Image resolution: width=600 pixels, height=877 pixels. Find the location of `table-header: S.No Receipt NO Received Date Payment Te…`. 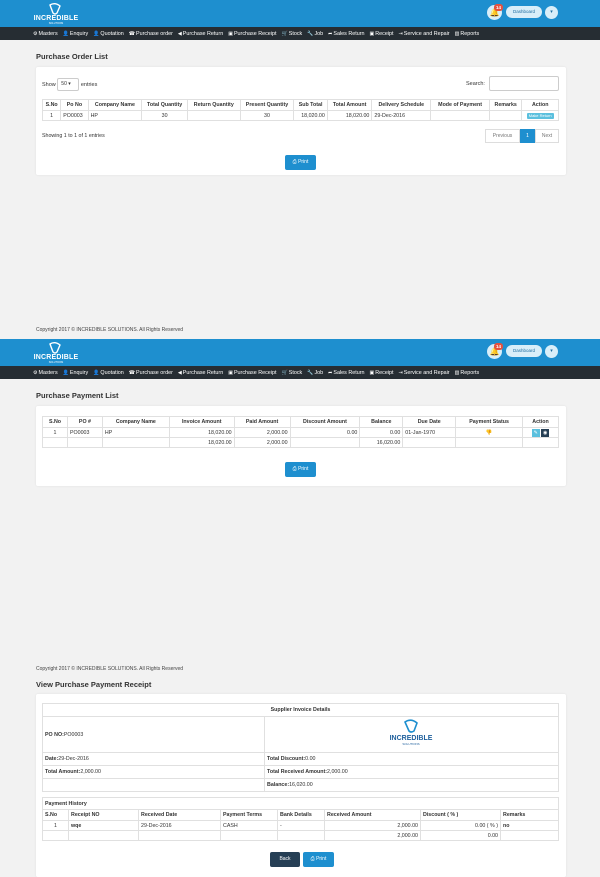

table-header: S.No Receipt NO Received Date Payment Te… is located at coordinates (300, 815).